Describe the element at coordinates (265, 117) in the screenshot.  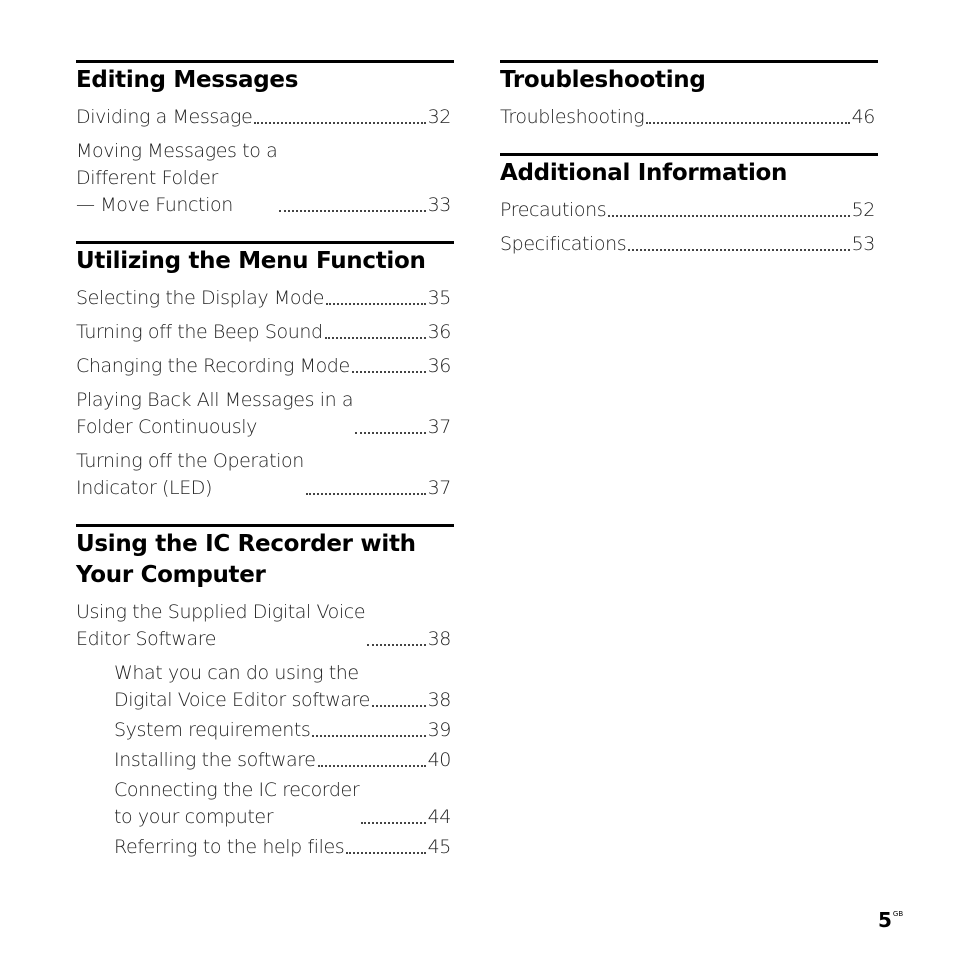
I see `toc-entry: Dividing a Message 32` at that location.